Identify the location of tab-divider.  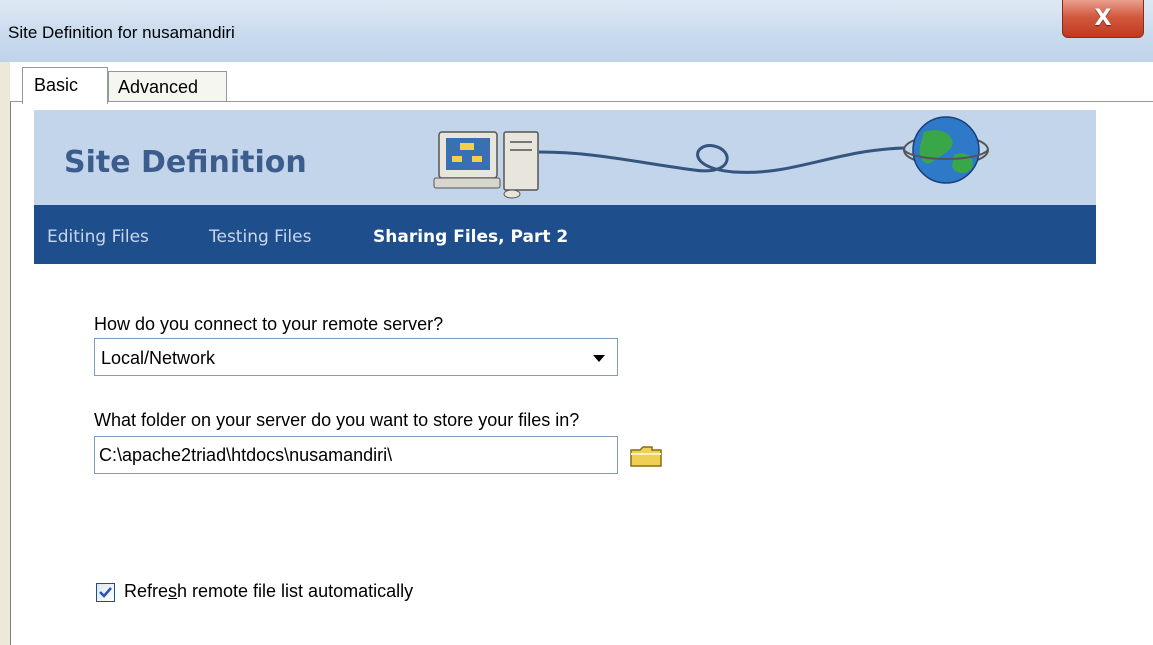
(581, 101).